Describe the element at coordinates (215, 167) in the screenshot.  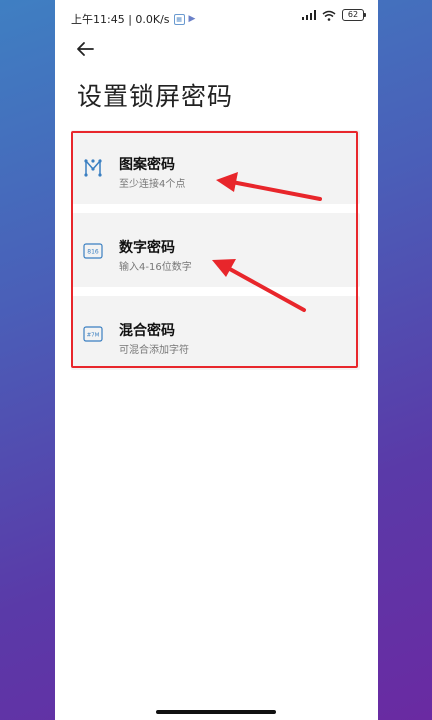
I see `pattern-password-option: 图案密码 至少连接4个点` at that location.